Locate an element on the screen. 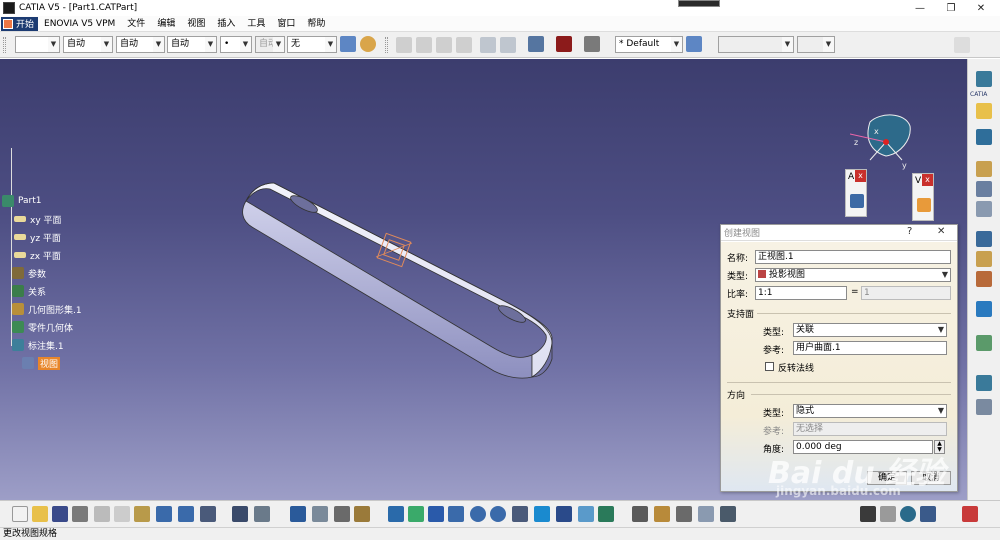 This screenshot has width=1000, height=540. menu-help: 帮助 is located at coordinates (316, 24).